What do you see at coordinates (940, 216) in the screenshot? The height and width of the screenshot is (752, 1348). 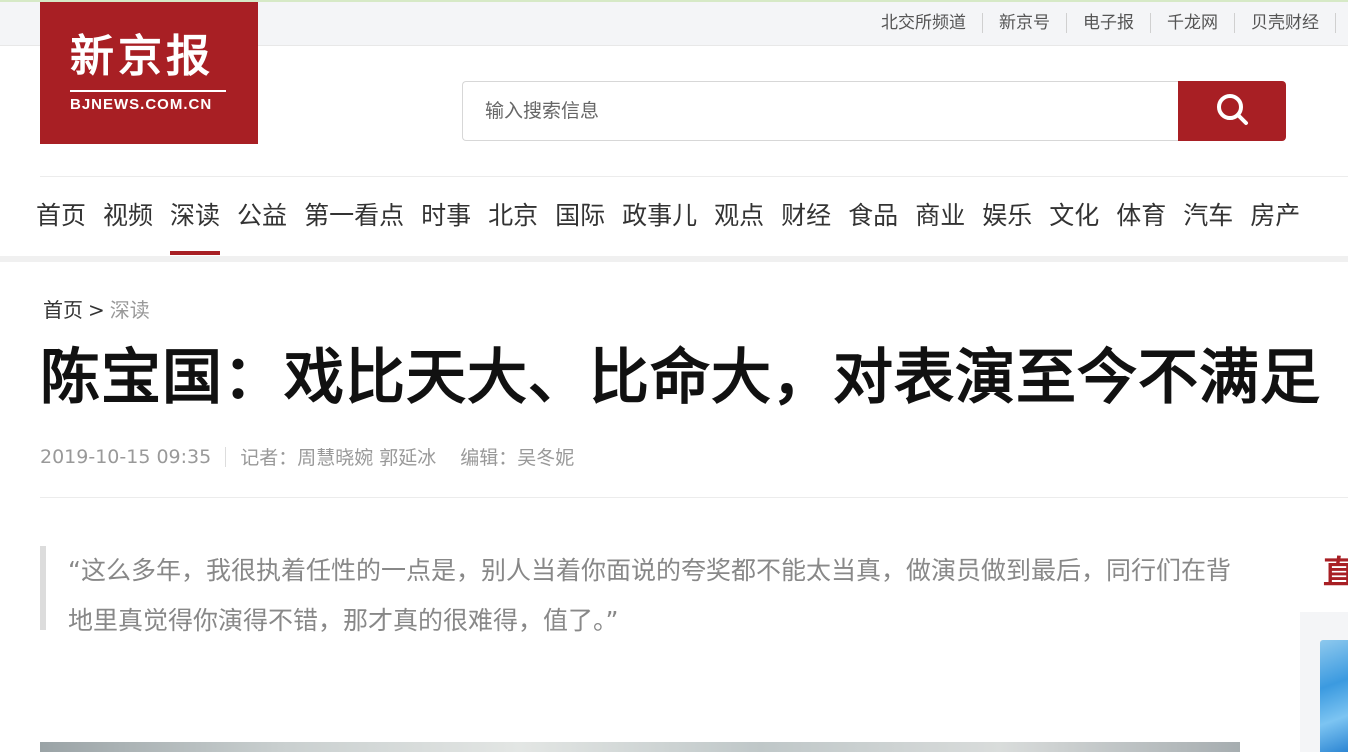 I see `nav-item: 商业` at bounding box center [940, 216].